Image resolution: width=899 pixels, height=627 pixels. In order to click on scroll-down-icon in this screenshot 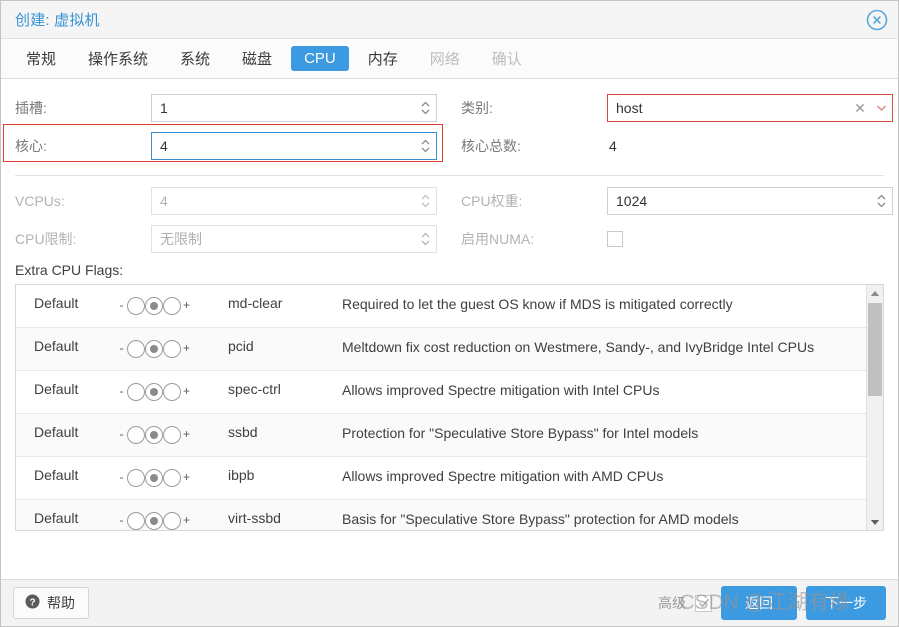, I will do `click(875, 522)`.